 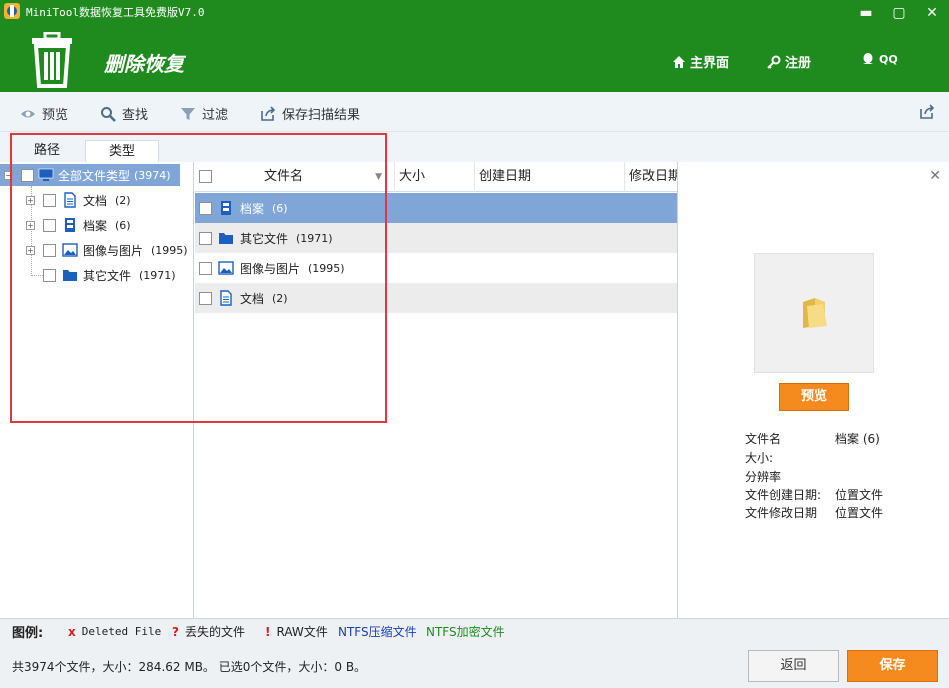 I want to click on tree-item-images: + 图像与图片 (1995), so click(x=94, y=250).